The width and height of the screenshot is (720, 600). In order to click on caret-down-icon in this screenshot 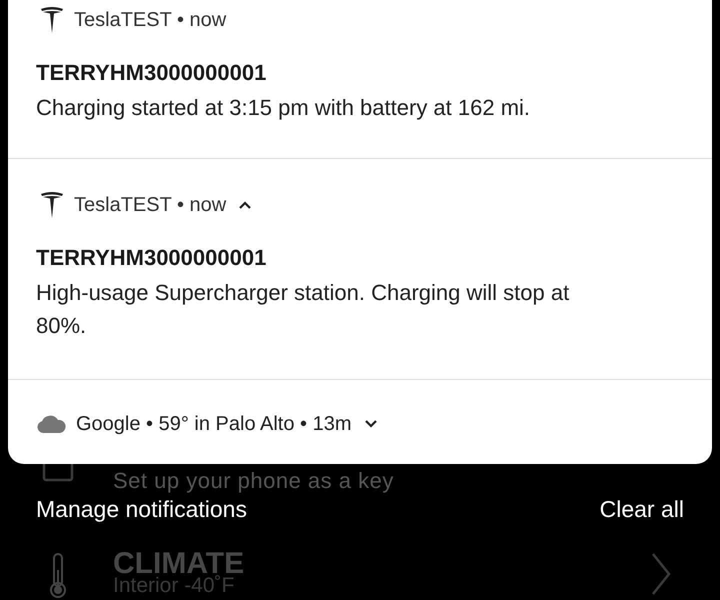, I will do `click(371, 424)`.